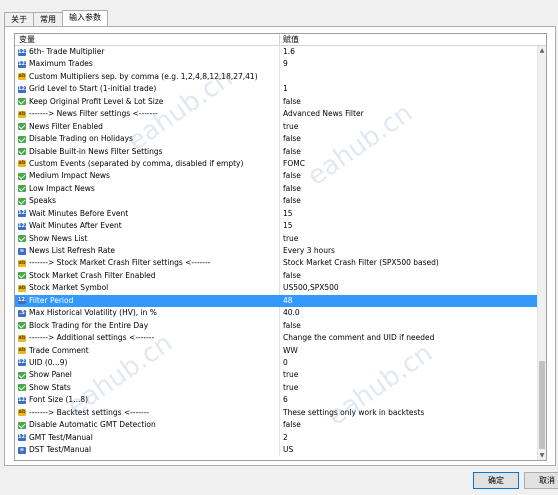  Describe the element at coordinates (285, 89) in the screenshot. I see `parameter-value: 1` at that location.